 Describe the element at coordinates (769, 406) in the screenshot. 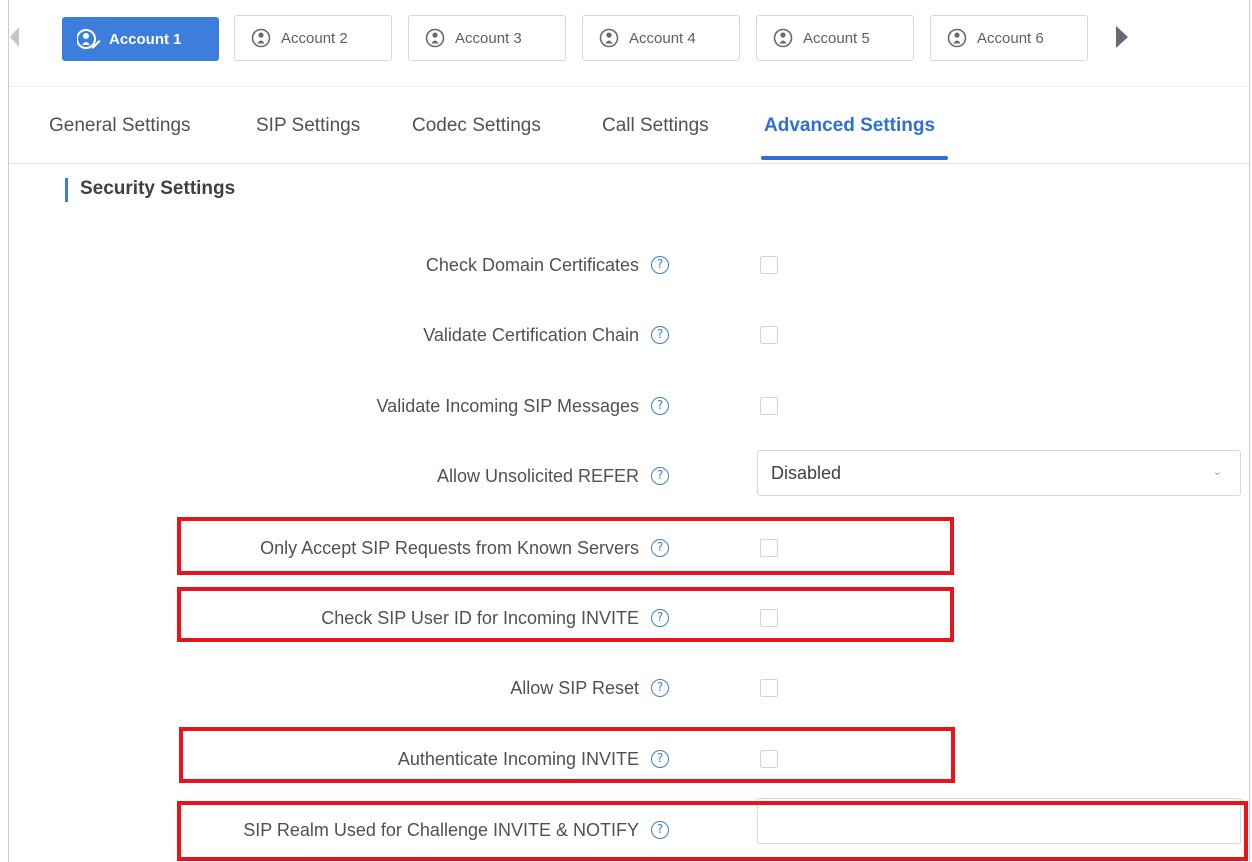

I see `validate-incoming-sip-messages-checkbox` at that location.